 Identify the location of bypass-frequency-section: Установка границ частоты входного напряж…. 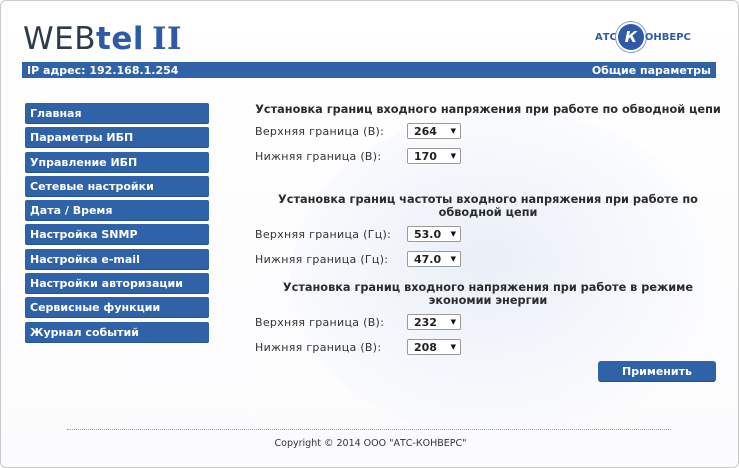
(488, 231).